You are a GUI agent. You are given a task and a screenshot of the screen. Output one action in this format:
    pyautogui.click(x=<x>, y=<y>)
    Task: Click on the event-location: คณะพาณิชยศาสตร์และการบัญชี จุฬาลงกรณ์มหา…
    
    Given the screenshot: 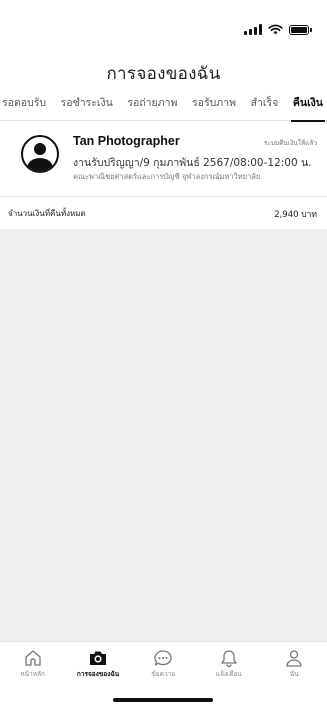 What is the action you would take?
    pyautogui.click(x=167, y=176)
    